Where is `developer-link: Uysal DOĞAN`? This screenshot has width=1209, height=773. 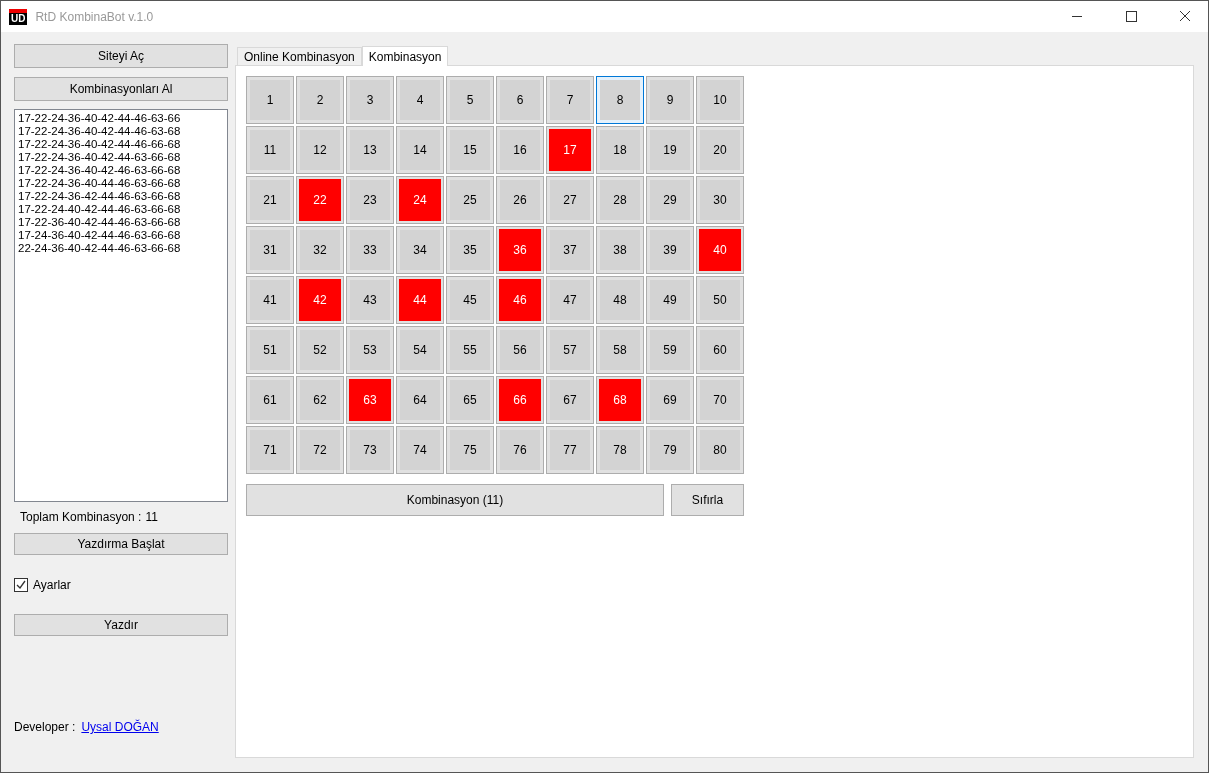
developer-link: Uysal DOĞAN is located at coordinates (120, 727).